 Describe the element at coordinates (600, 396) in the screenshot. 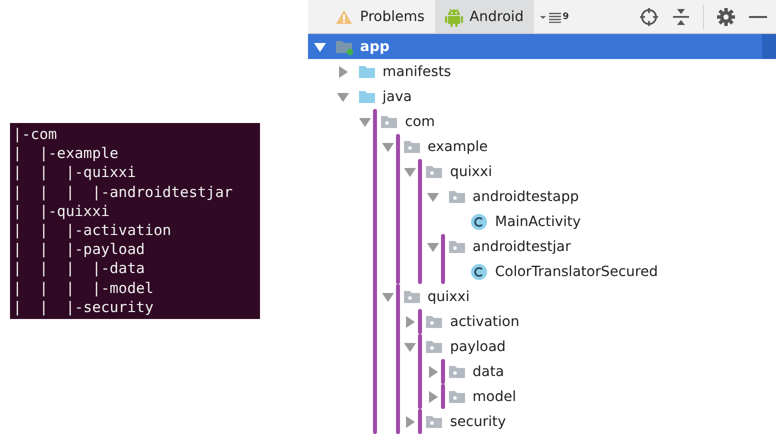

I see `tree-item: model` at that location.